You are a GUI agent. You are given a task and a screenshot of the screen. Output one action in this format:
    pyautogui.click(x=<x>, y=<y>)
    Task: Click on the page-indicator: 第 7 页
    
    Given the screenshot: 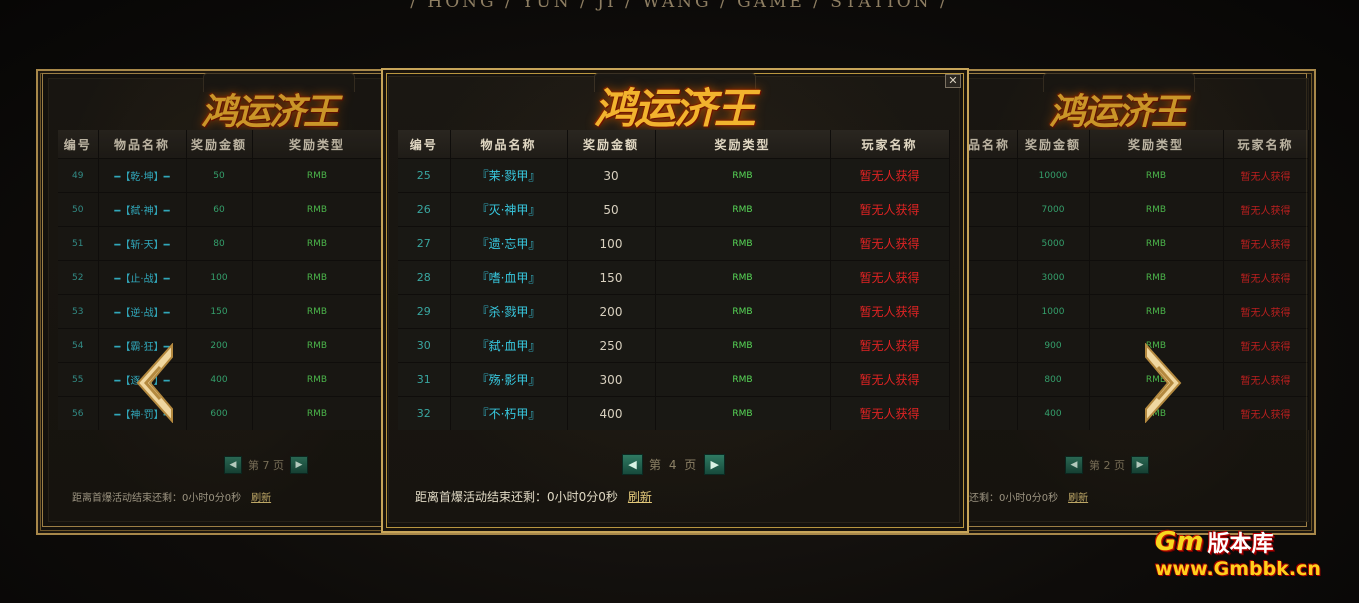 What is the action you would take?
    pyautogui.click(x=266, y=465)
    